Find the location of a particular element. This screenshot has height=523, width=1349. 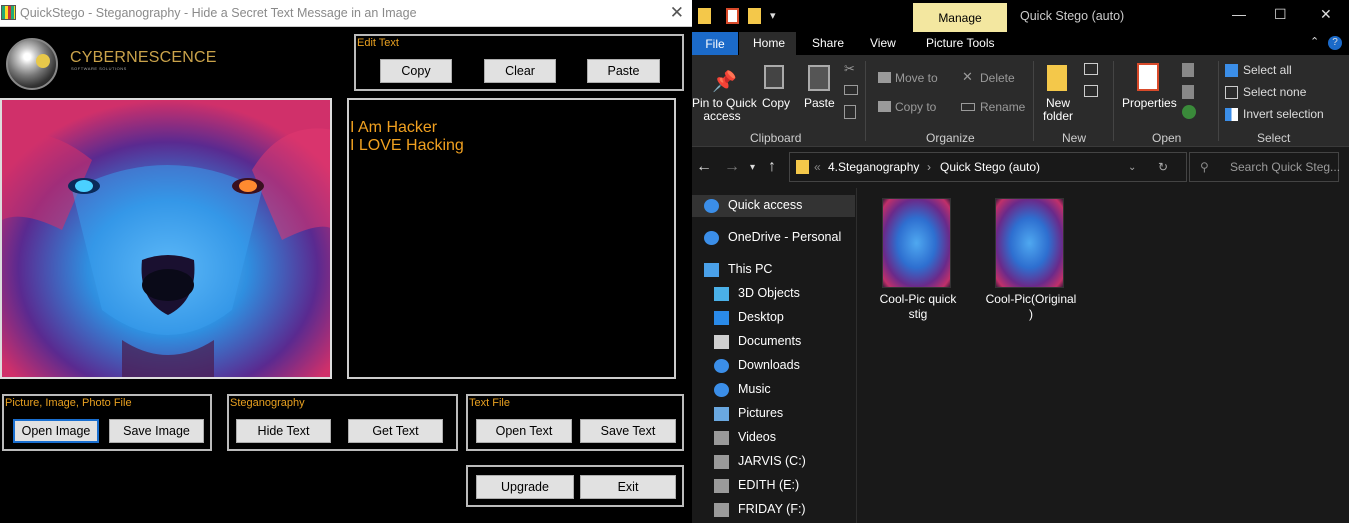

help-icon: ? is located at coordinates (1335, 43).